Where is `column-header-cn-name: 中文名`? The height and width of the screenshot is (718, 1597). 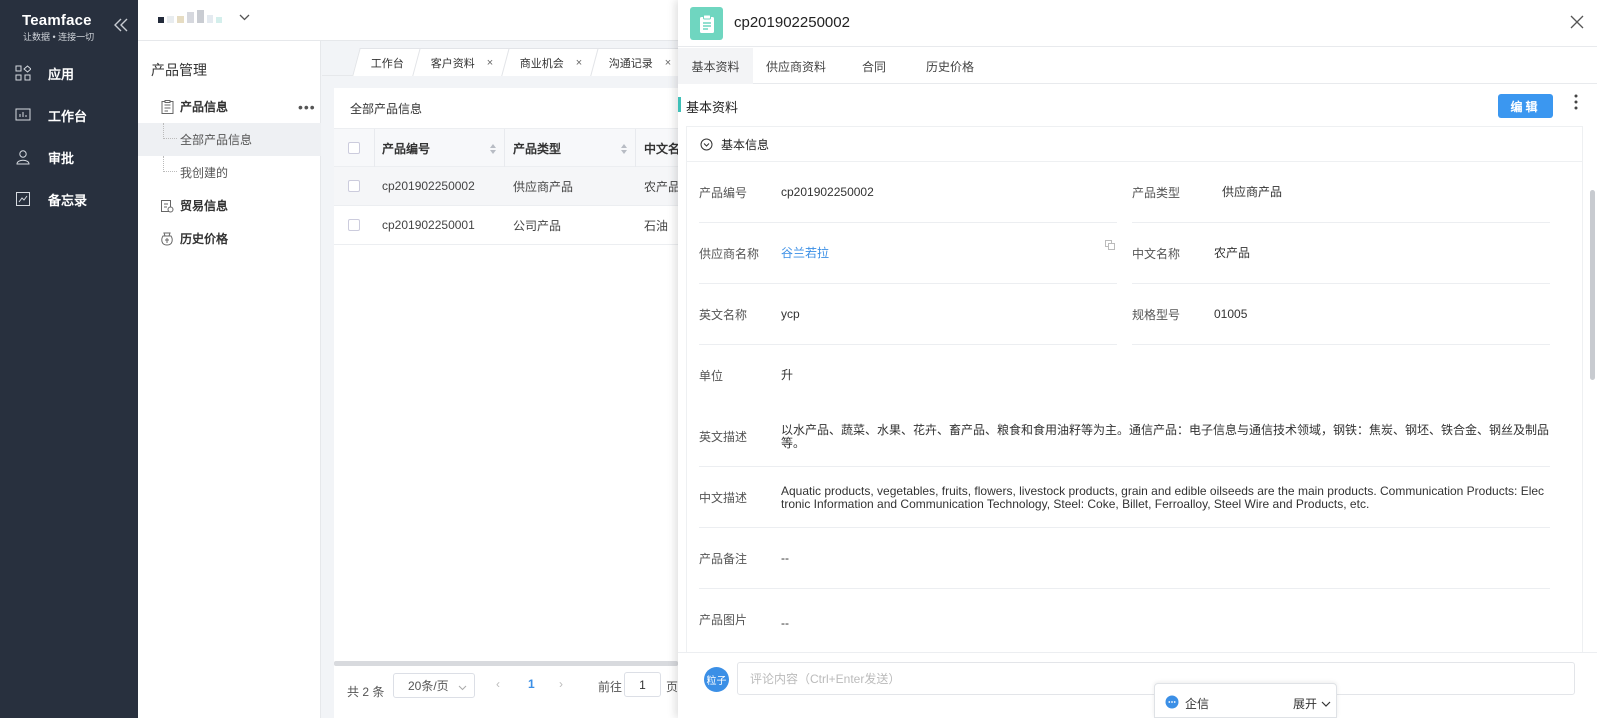
column-header-cn-name: 中文名 is located at coordinates (661, 148).